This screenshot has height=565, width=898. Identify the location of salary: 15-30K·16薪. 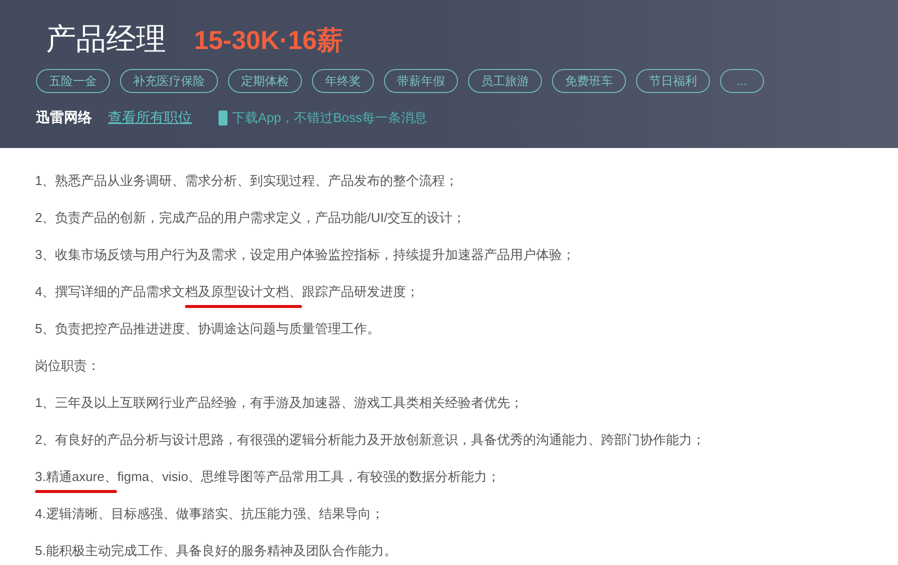
(268, 40).